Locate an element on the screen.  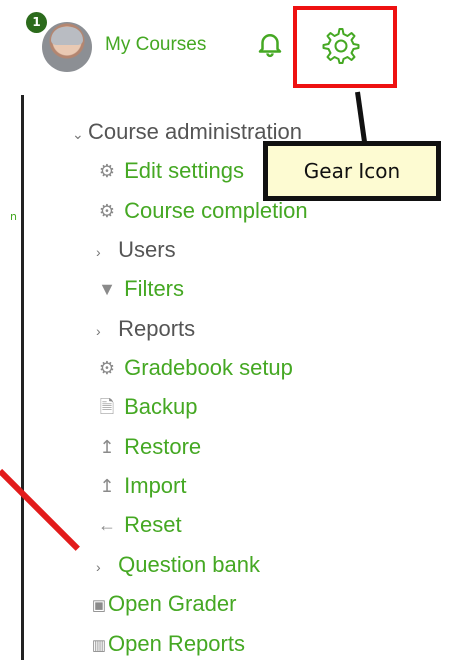
menu-label: Edit settings is located at coordinates (184, 170).